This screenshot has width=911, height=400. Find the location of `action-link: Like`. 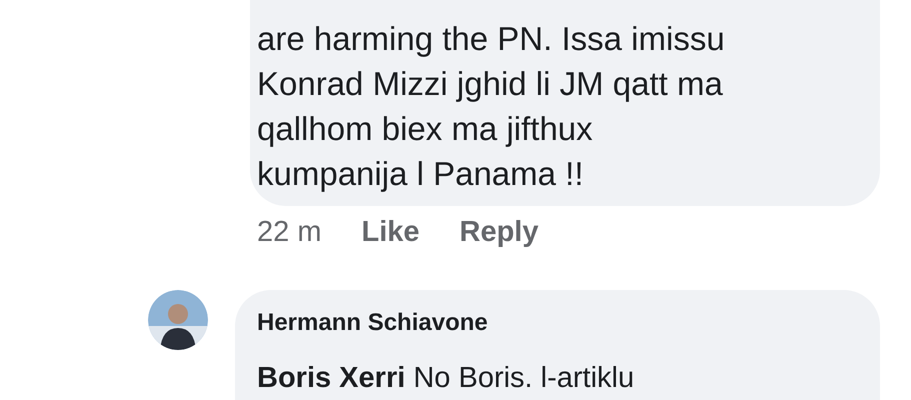

action-link: Like is located at coordinates (390, 232).